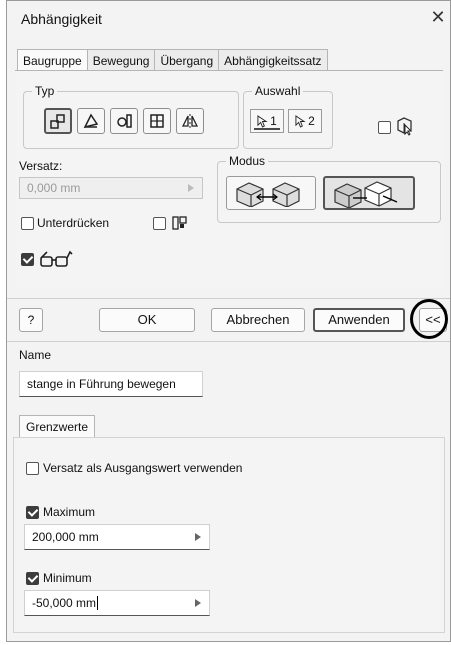  Describe the element at coordinates (429, 319) in the screenshot. I see `highlight-circle` at that location.